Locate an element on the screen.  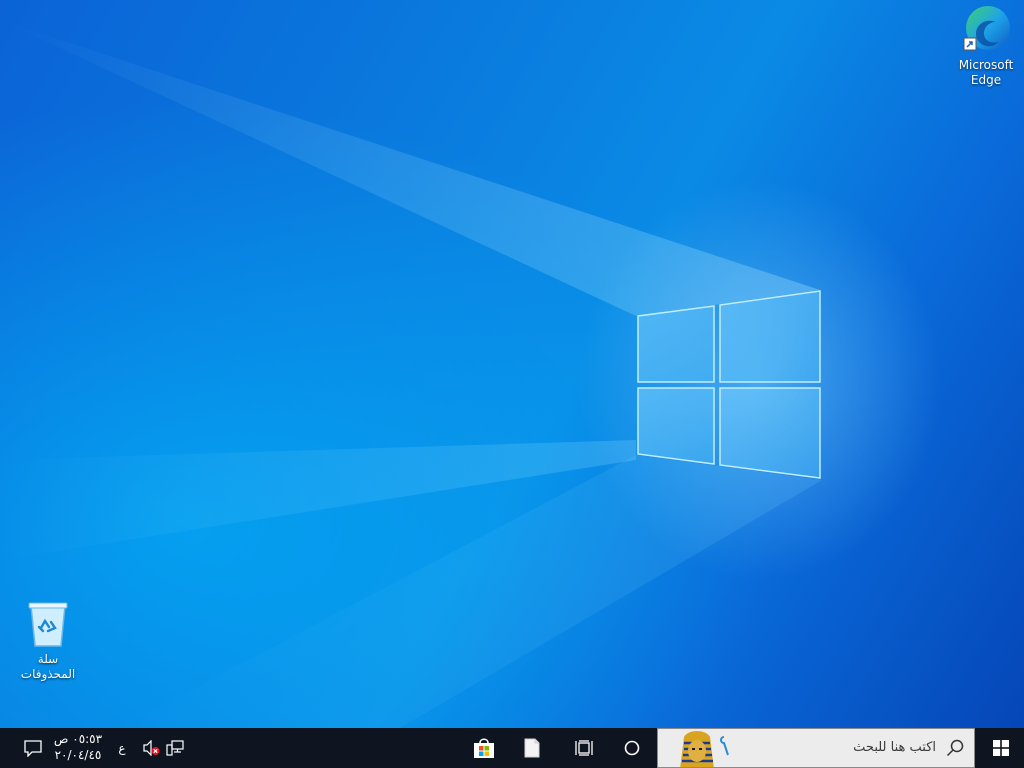
desktop-icon-edge: Microsoft Edge is located at coordinates (986, 46).